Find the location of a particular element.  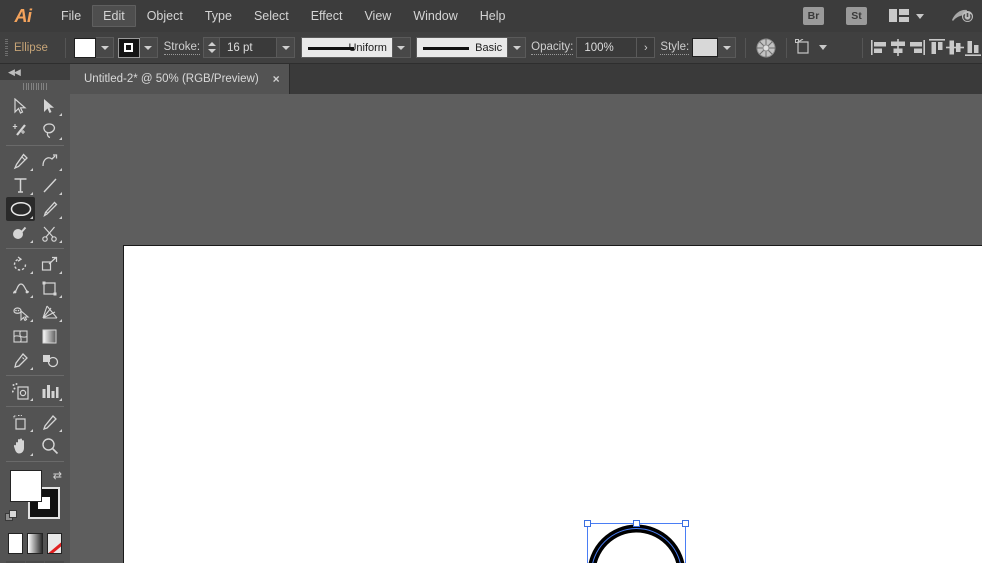

hand-tool is located at coordinates (20, 446).